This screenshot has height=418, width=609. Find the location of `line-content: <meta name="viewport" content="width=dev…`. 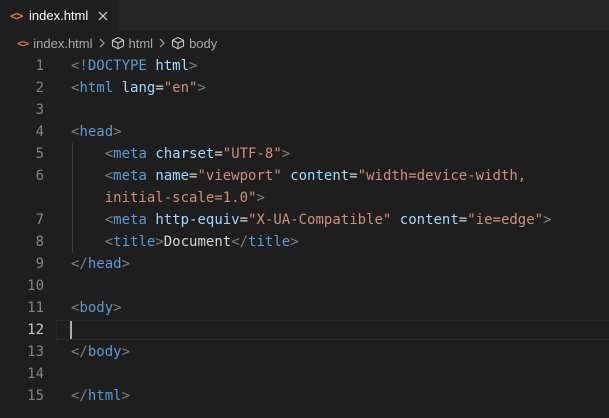

line-content: <meta name="viewport" content="width=dev… is located at coordinates (299, 176).